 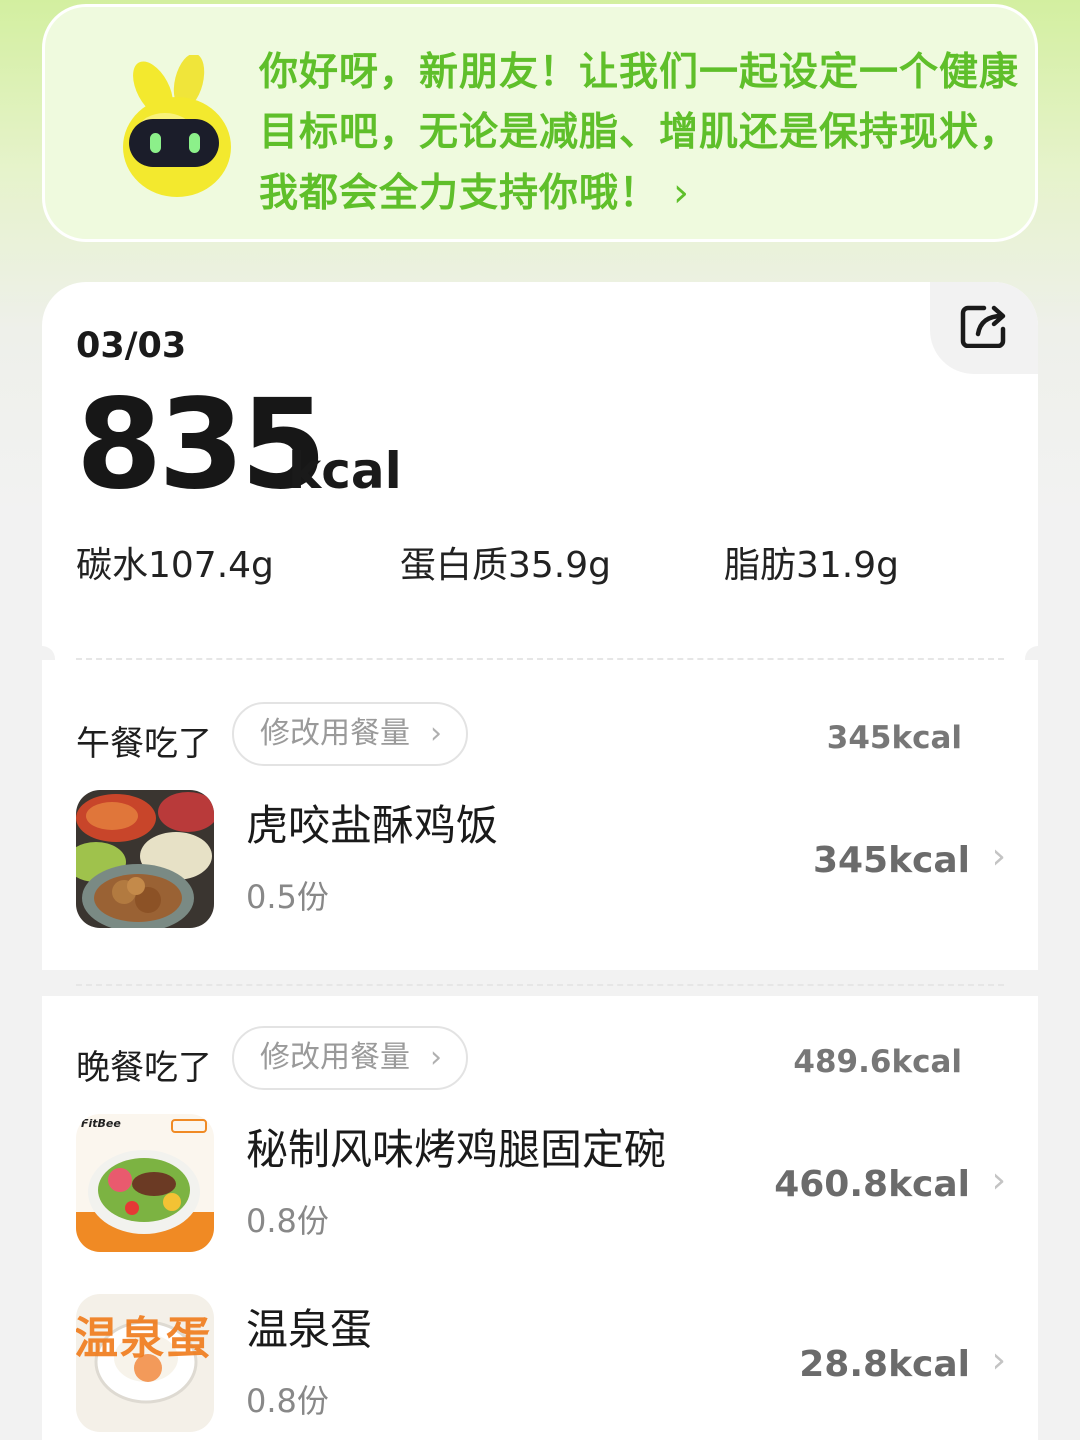 What do you see at coordinates (175, 565) in the screenshot?
I see `macro-carbs: 碳水107.4g` at bounding box center [175, 565].